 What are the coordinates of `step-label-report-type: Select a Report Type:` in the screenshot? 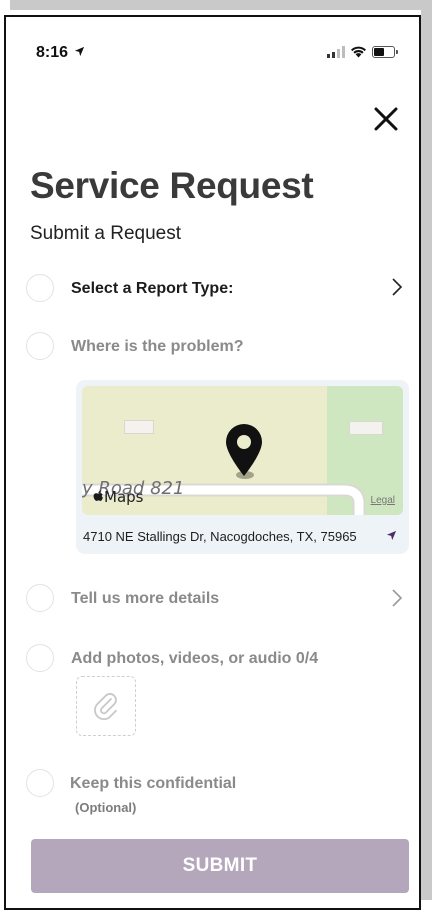 It's located at (152, 289).